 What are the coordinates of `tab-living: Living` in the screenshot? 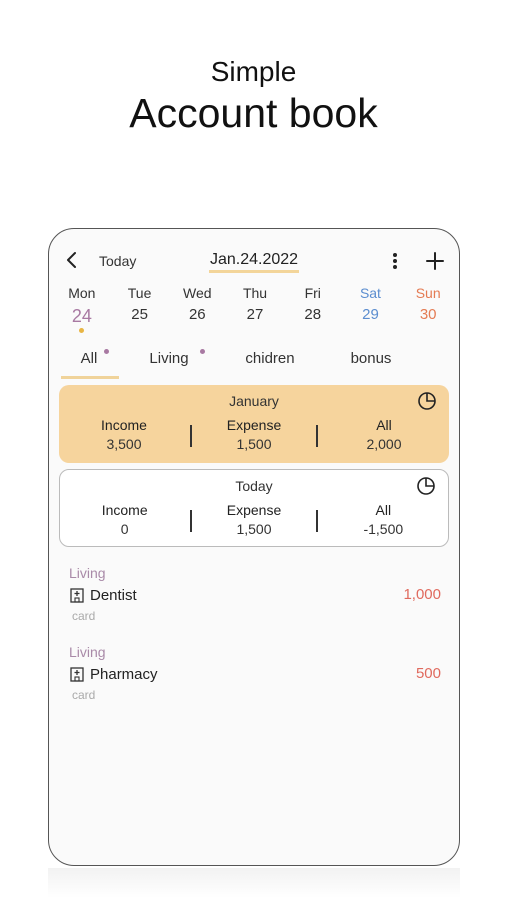 It's located at (169, 361).